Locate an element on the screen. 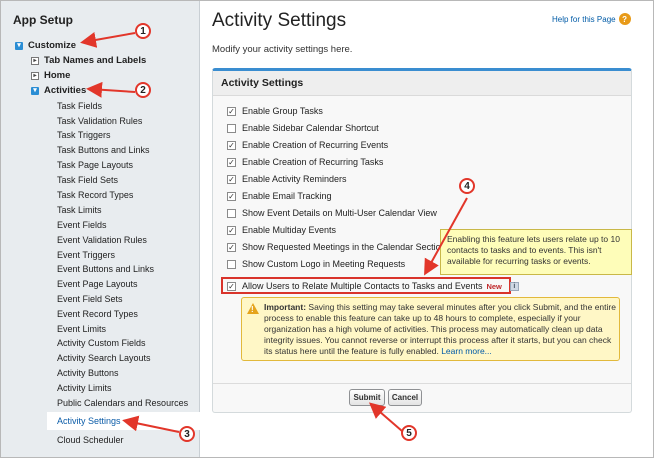 This screenshot has width=654, height=458. callout-5: 5 is located at coordinates (409, 433).